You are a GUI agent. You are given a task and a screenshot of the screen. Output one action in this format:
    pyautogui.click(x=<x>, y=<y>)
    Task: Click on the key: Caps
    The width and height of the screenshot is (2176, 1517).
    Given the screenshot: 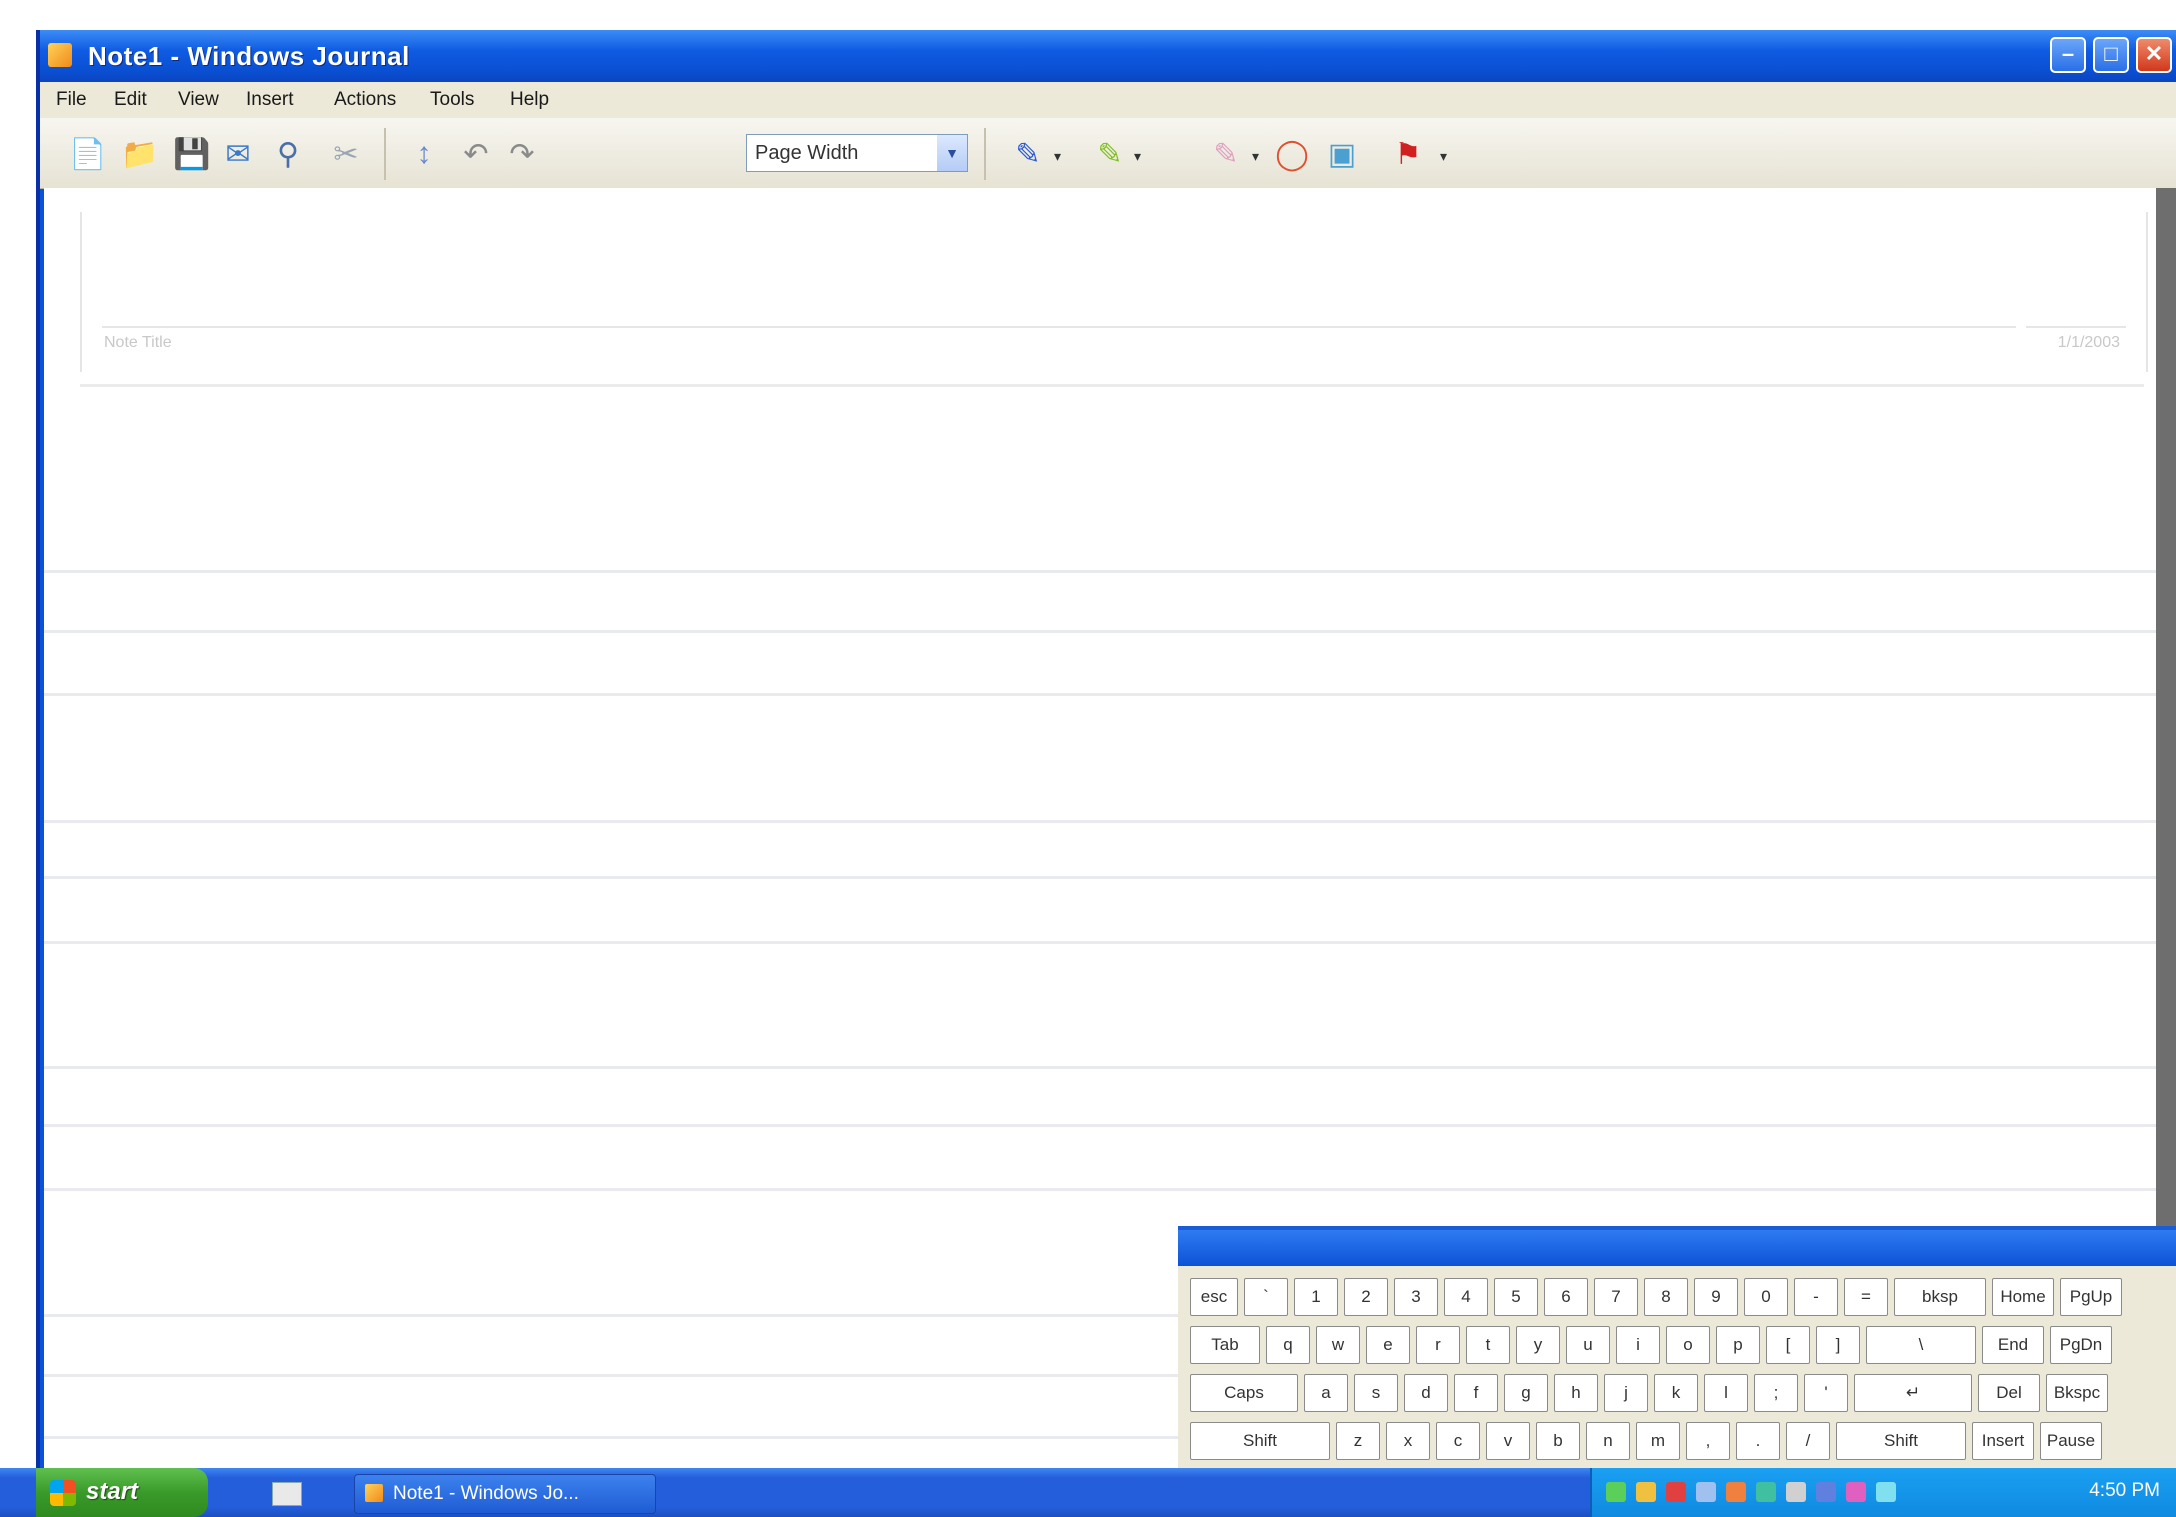 What is the action you would take?
    pyautogui.click(x=1244, y=1393)
    